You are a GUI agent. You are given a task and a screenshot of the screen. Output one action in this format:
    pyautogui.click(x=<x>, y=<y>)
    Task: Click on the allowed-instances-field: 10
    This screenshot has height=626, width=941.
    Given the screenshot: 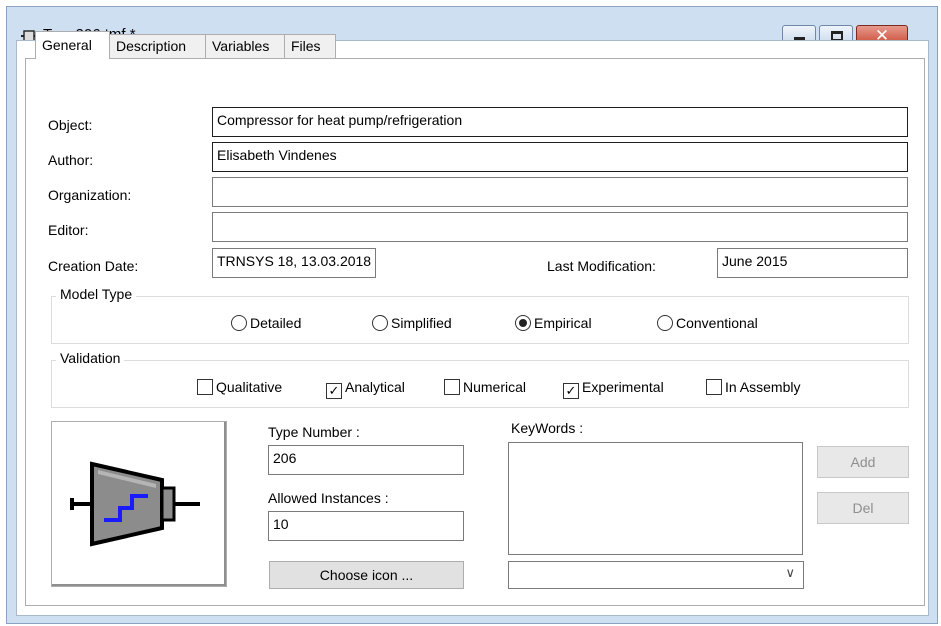 What is the action you would take?
    pyautogui.click(x=366, y=526)
    